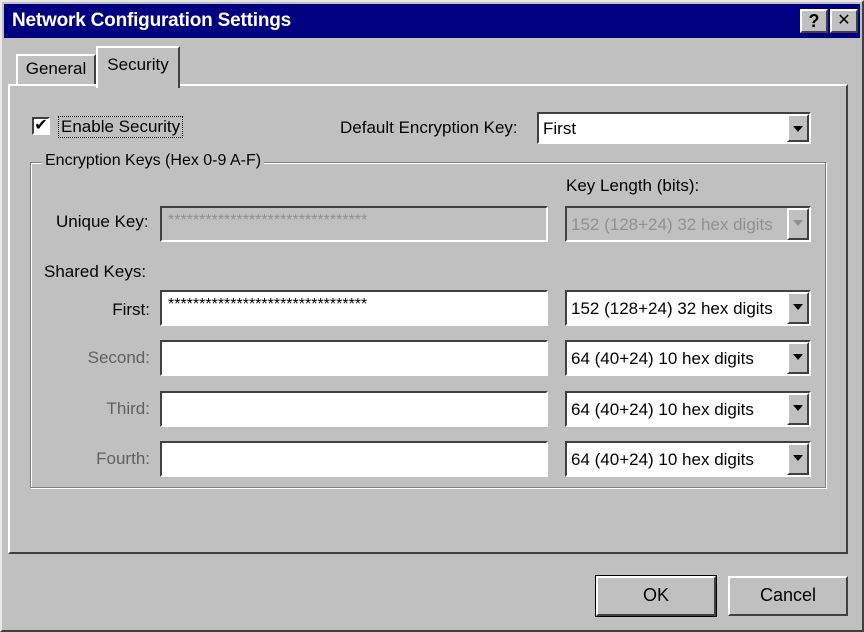 This screenshot has width=864, height=632. I want to click on cancel-button: Cancel, so click(788, 596).